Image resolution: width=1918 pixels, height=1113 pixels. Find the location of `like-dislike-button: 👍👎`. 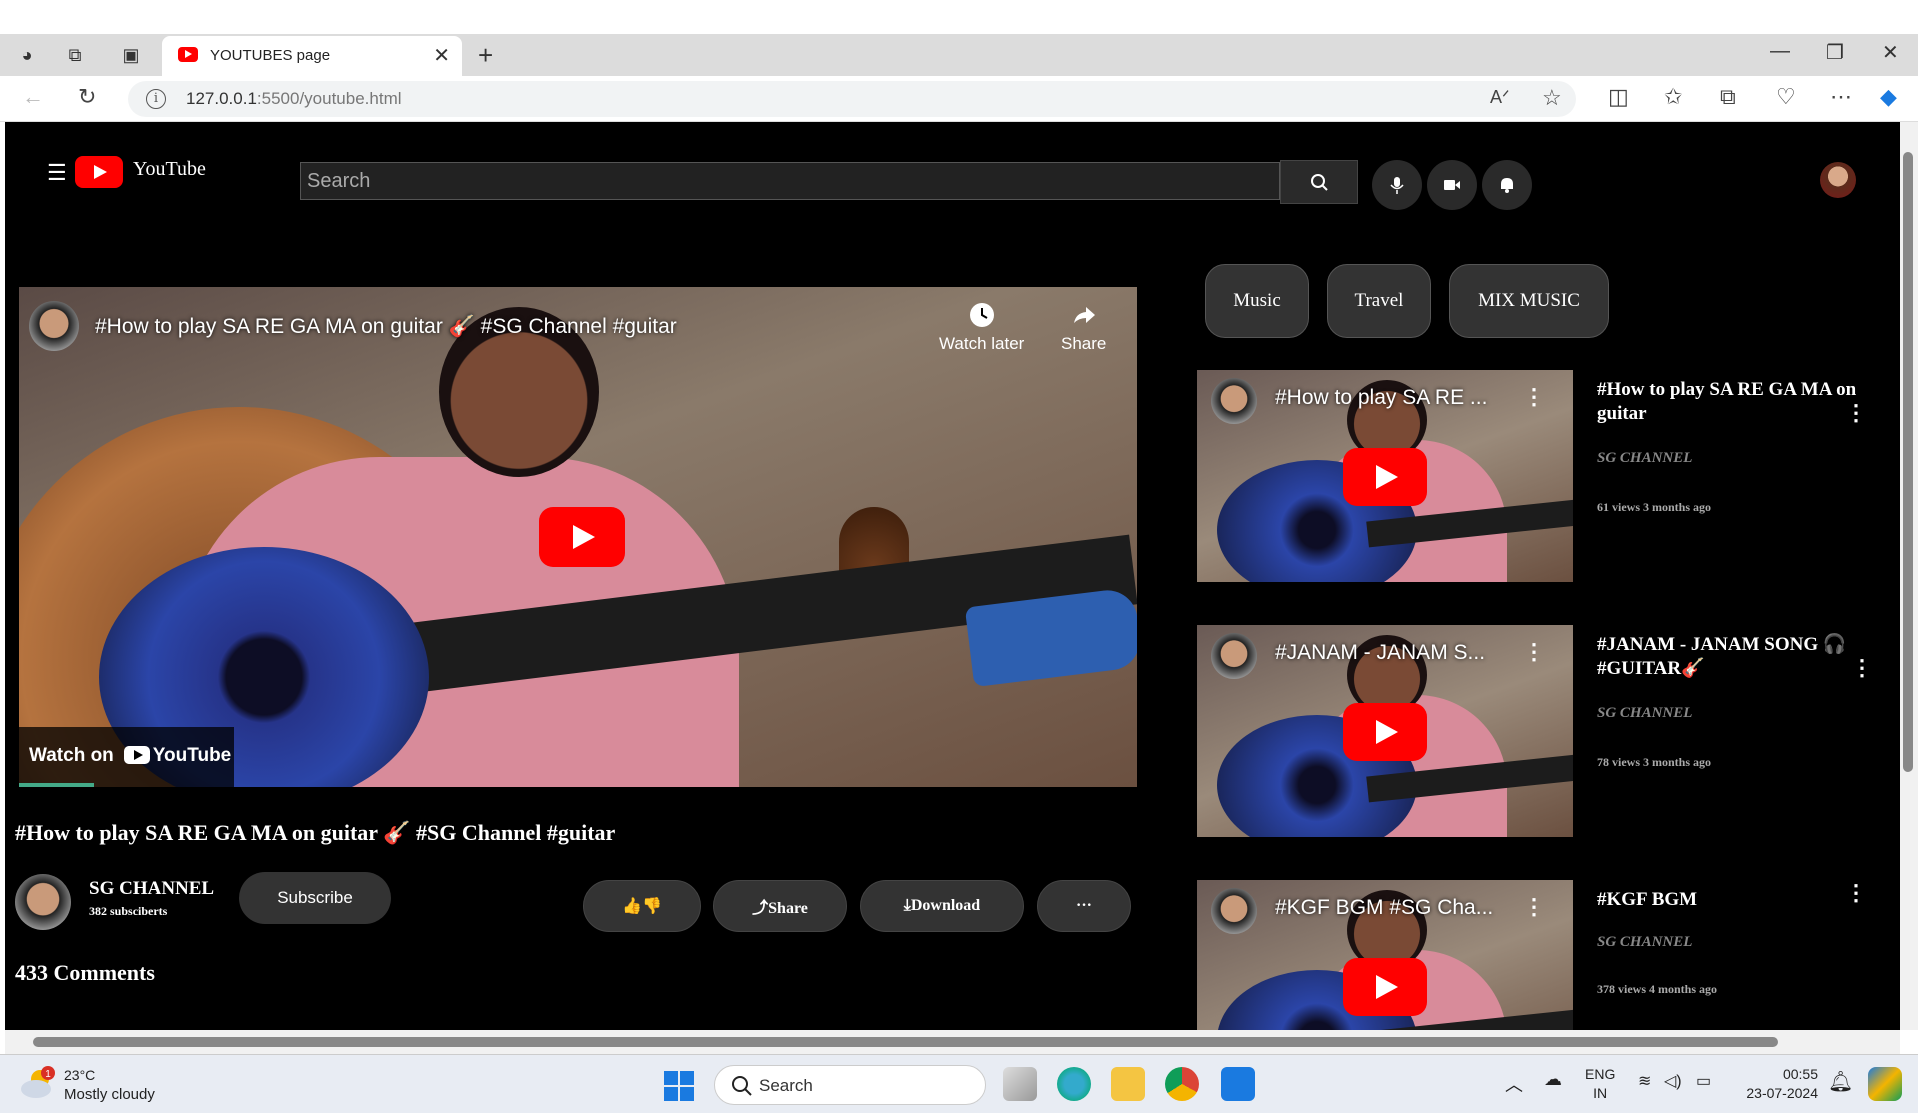

like-dislike-button: 👍👎 is located at coordinates (642, 906).